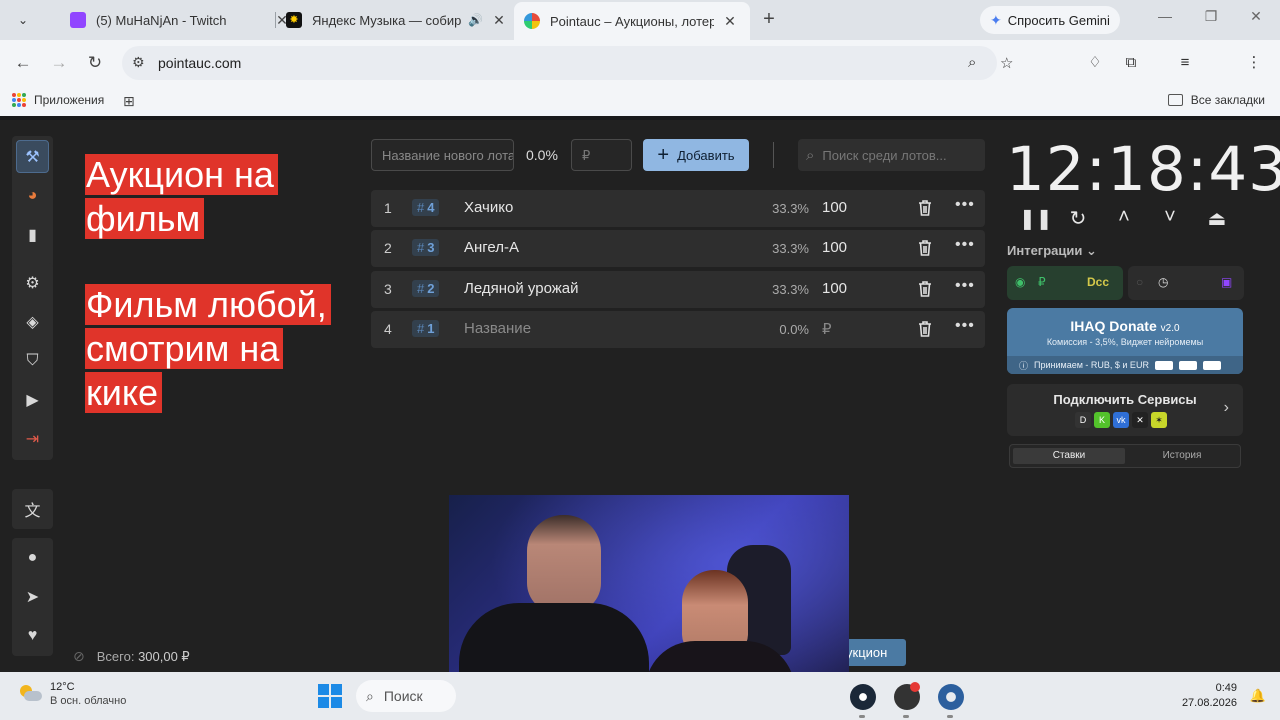 The height and width of the screenshot is (720, 1280). I want to click on logout-icon: ⇥, so click(32, 438).